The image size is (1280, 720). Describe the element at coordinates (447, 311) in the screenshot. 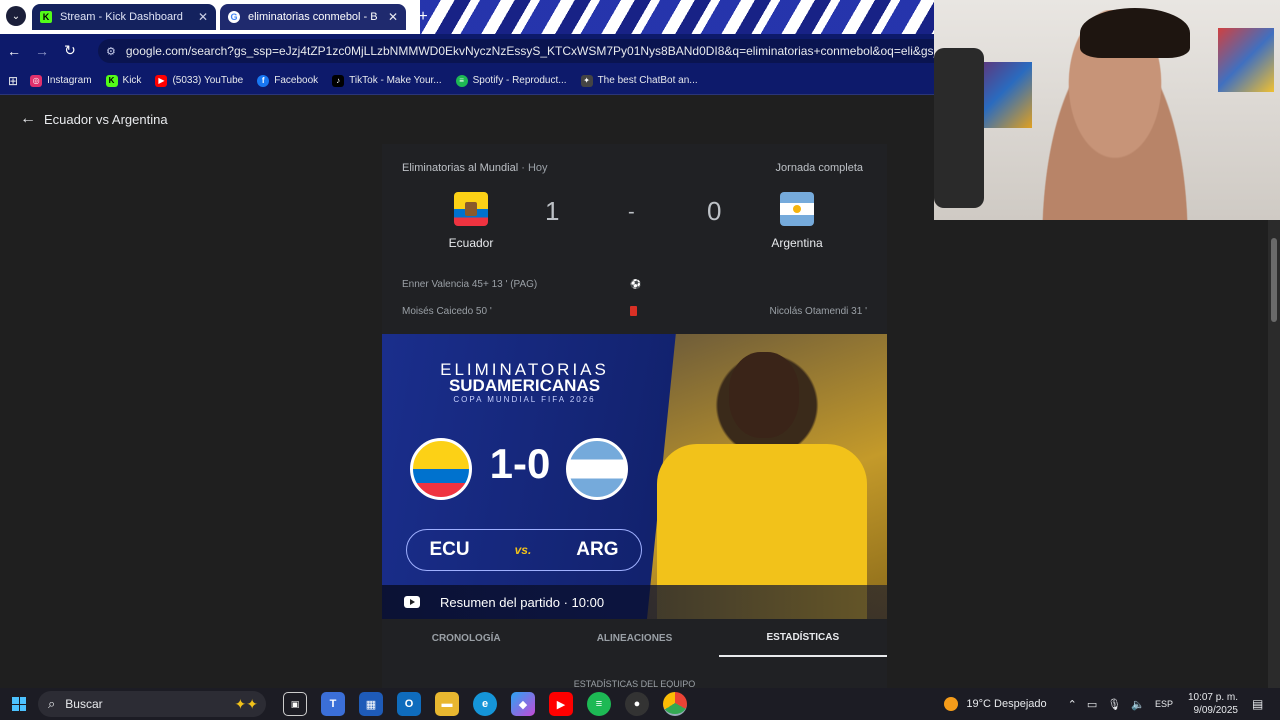

I see `home-card-event: Moisés Caicedo 50 '` at that location.